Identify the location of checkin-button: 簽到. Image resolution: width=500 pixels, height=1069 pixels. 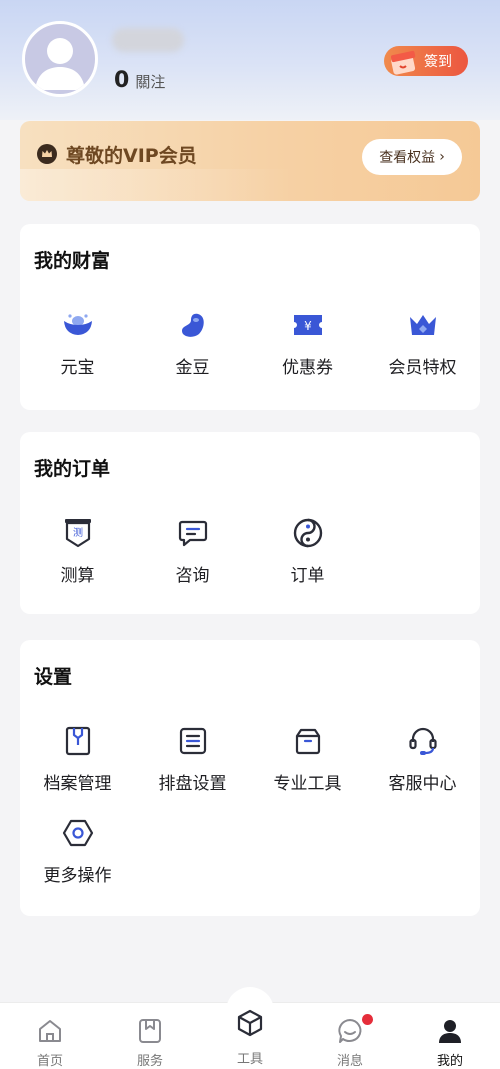
(426, 61).